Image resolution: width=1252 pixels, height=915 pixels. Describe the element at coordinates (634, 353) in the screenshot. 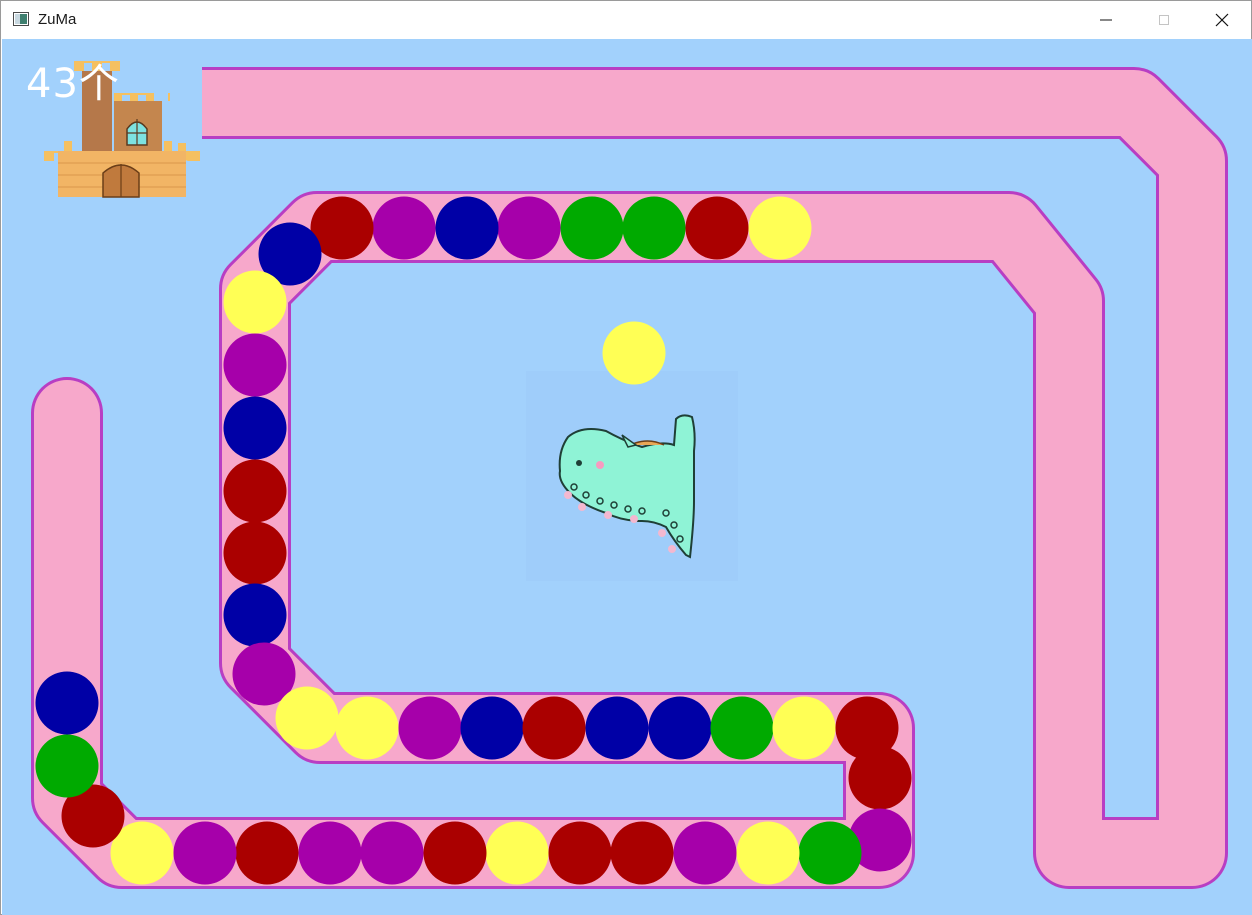

I see `next-ball` at that location.